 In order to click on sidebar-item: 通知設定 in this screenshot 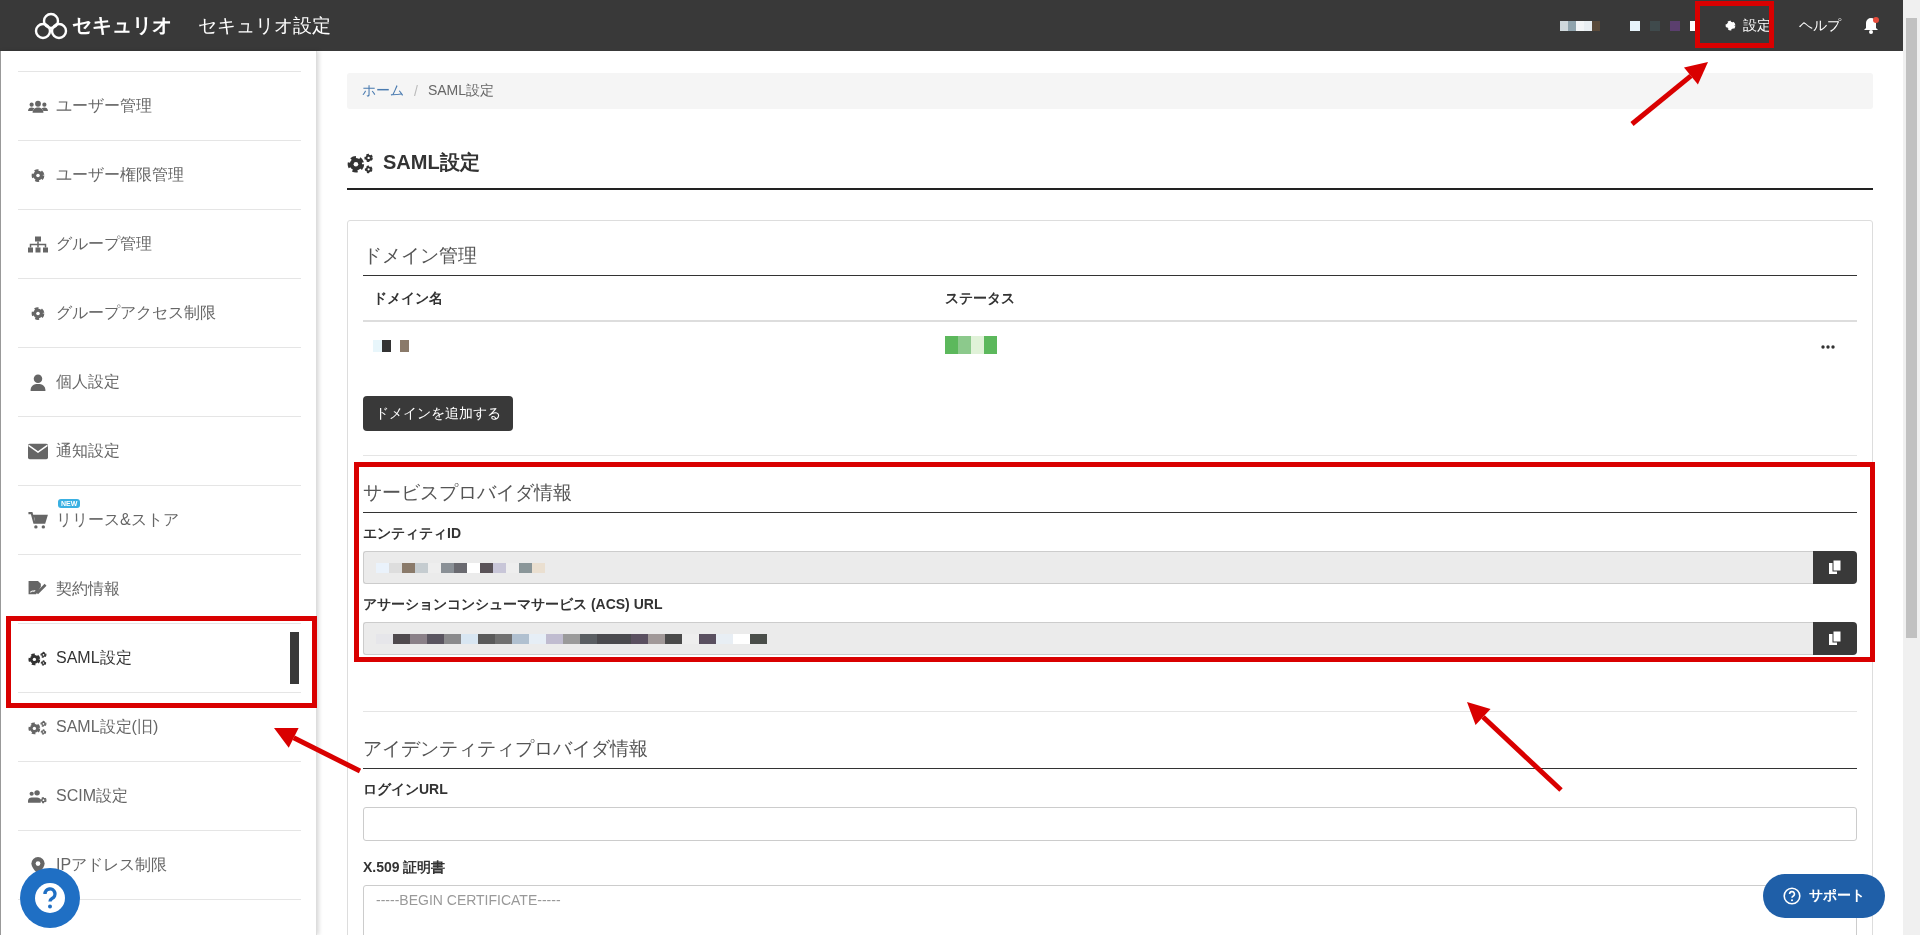, I will do `click(159, 451)`.